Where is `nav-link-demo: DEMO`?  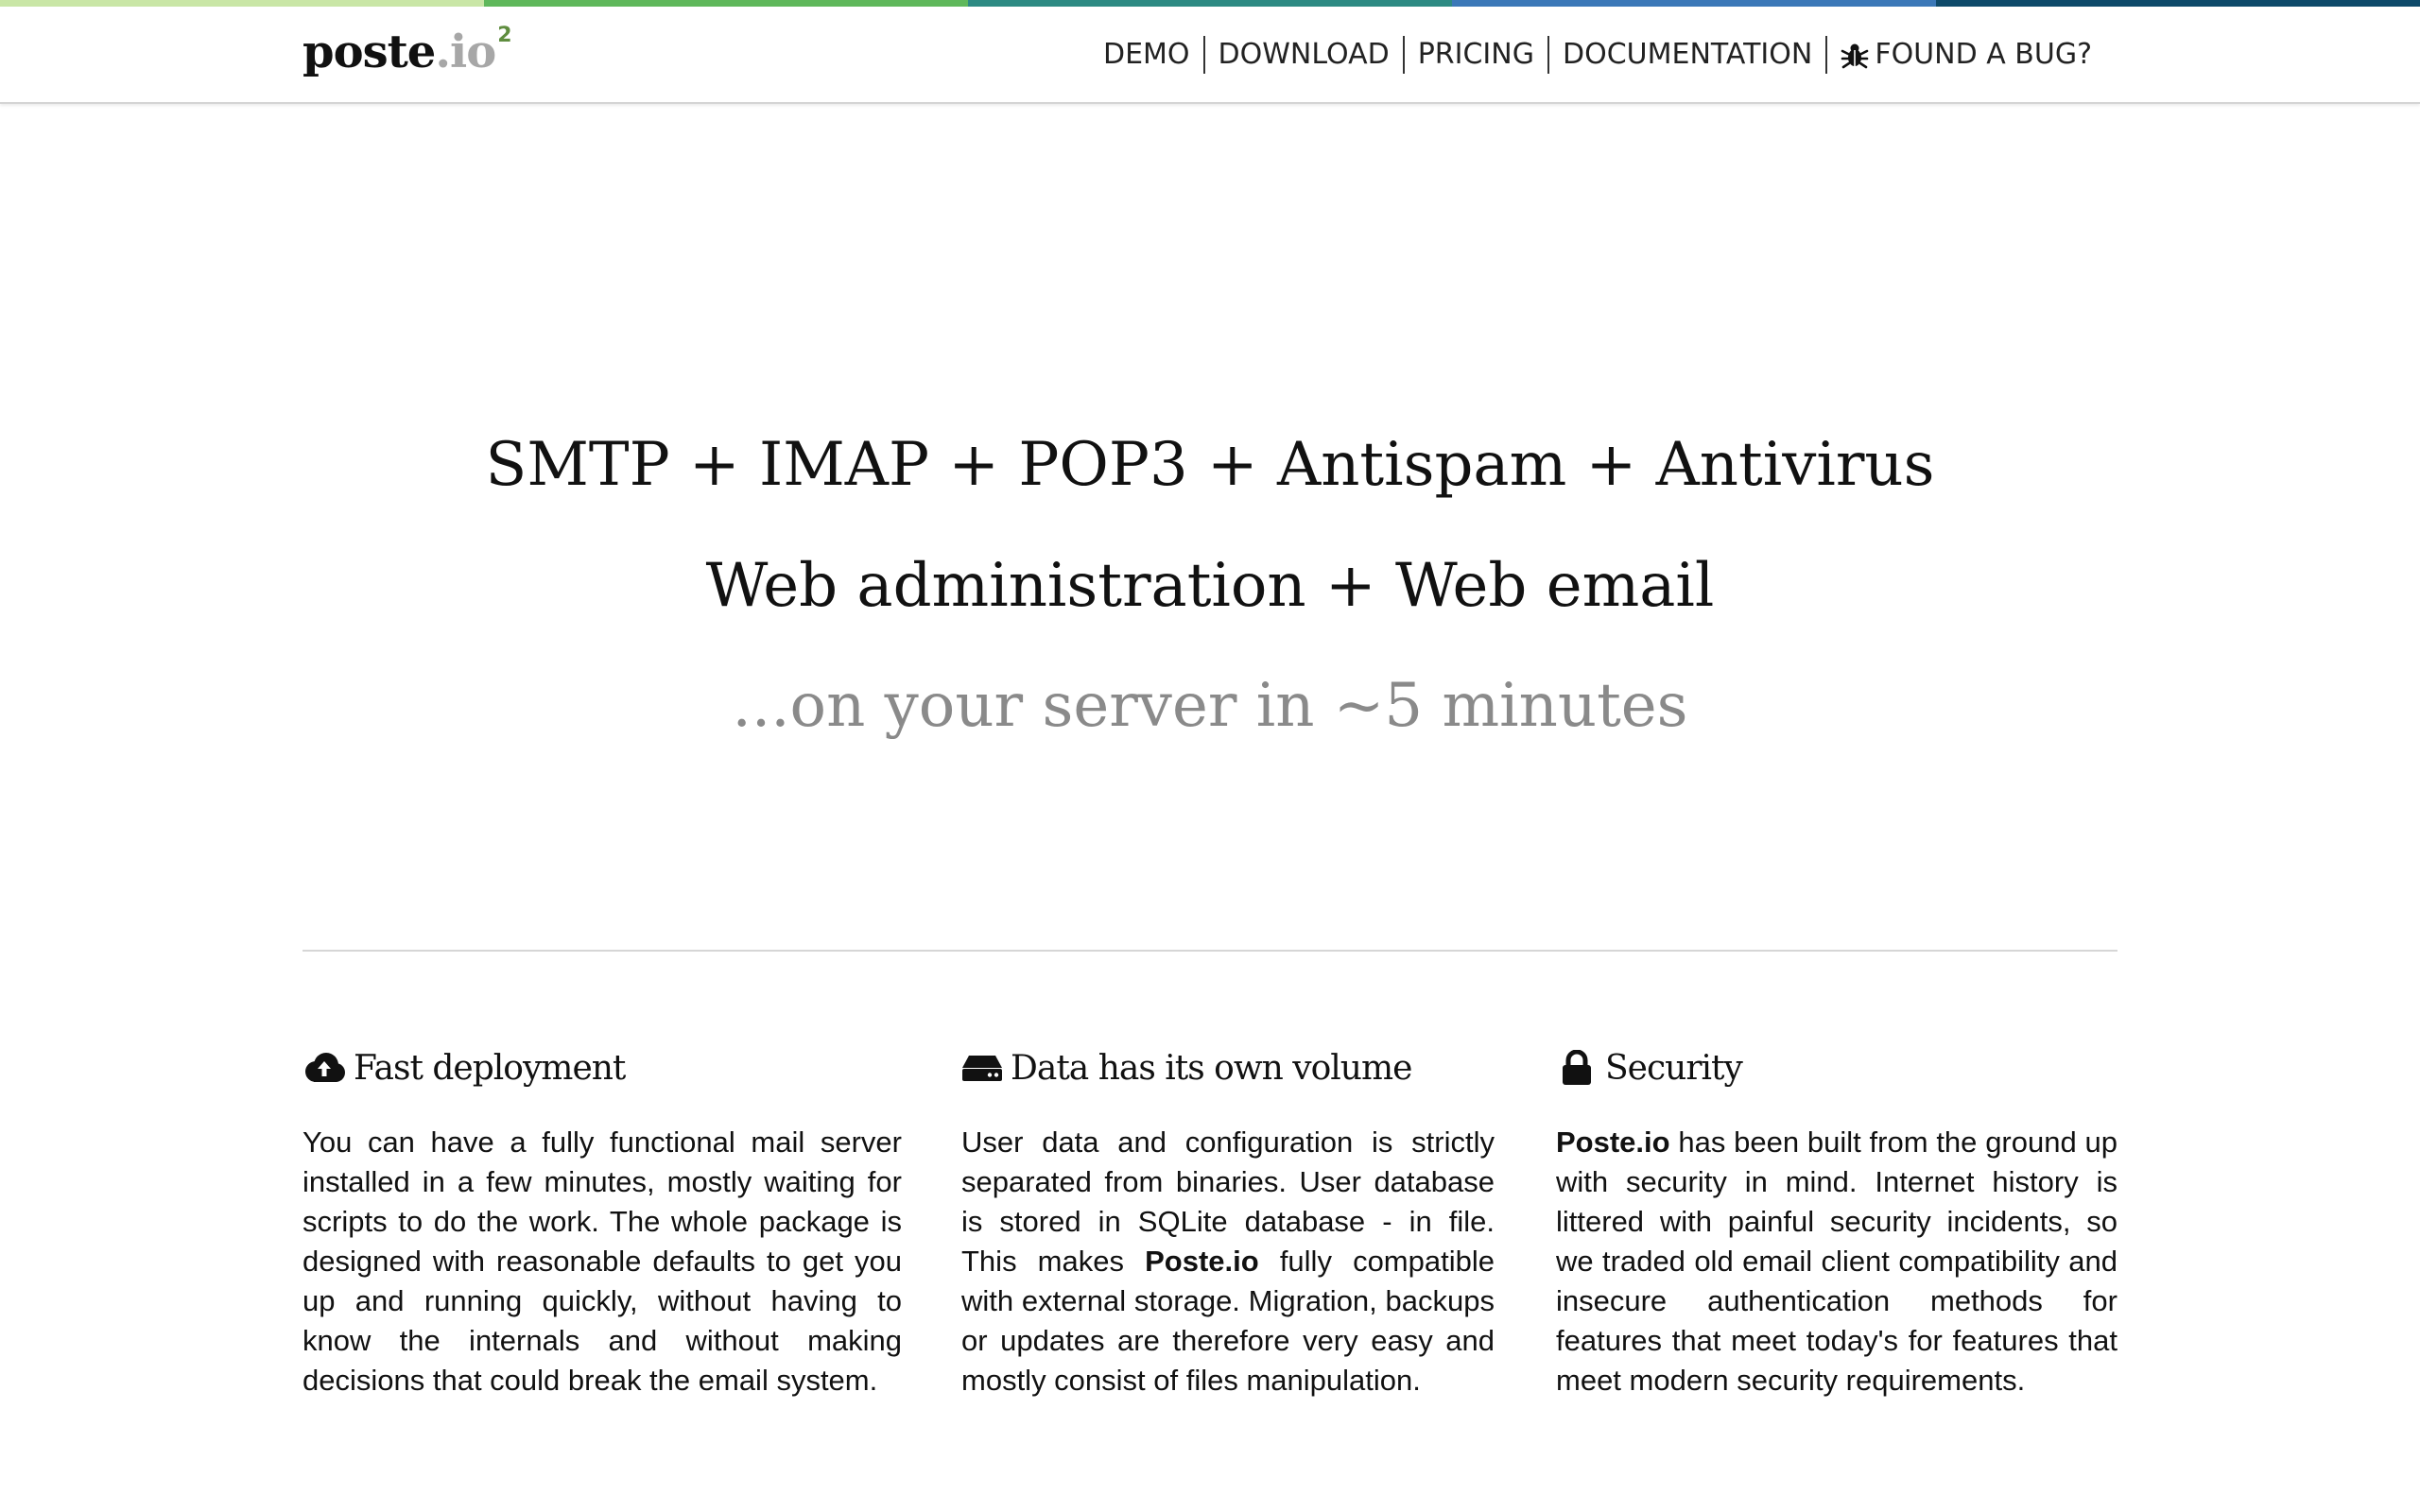
nav-link-demo: DEMO is located at coordinates (1146, 55).